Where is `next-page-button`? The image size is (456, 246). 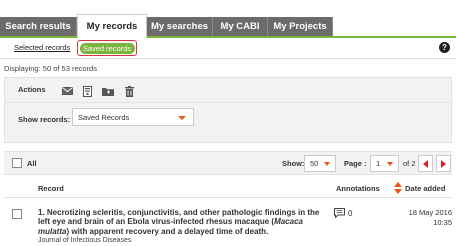
next-page-button is located at coordinates (443, 163).